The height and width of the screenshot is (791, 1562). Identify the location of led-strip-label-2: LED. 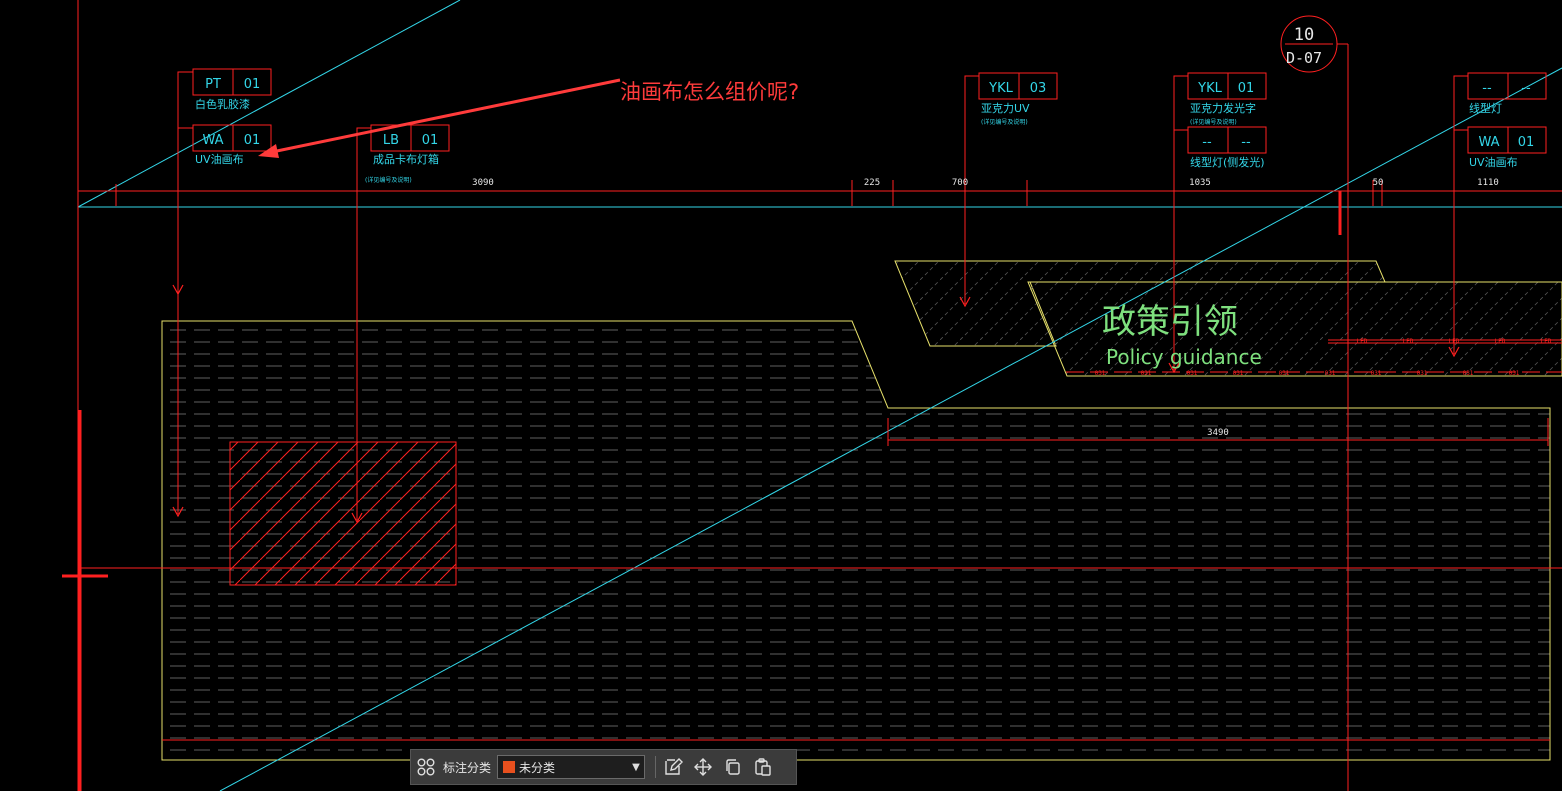
(1408, 341).